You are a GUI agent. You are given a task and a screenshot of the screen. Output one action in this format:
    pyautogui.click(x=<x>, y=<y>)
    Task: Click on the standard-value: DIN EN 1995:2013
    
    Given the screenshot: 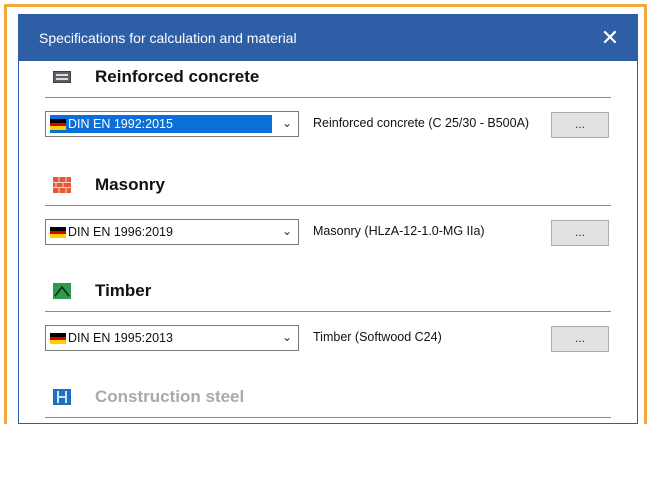 What is the action you would take?
    pyautogui.click(x=120, y=338)
    